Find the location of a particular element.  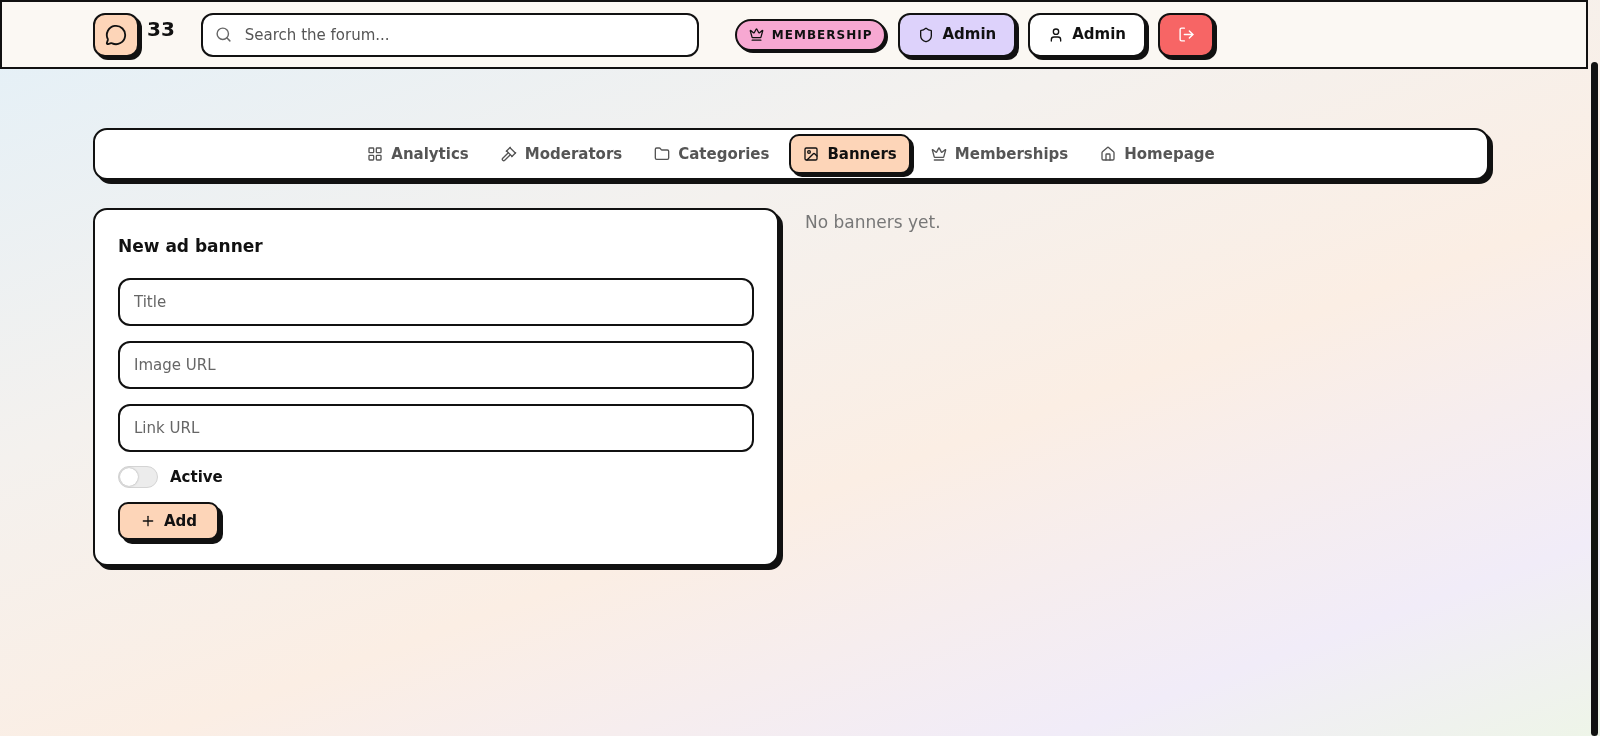

gavel-icon is located at coordinates (508, 154).